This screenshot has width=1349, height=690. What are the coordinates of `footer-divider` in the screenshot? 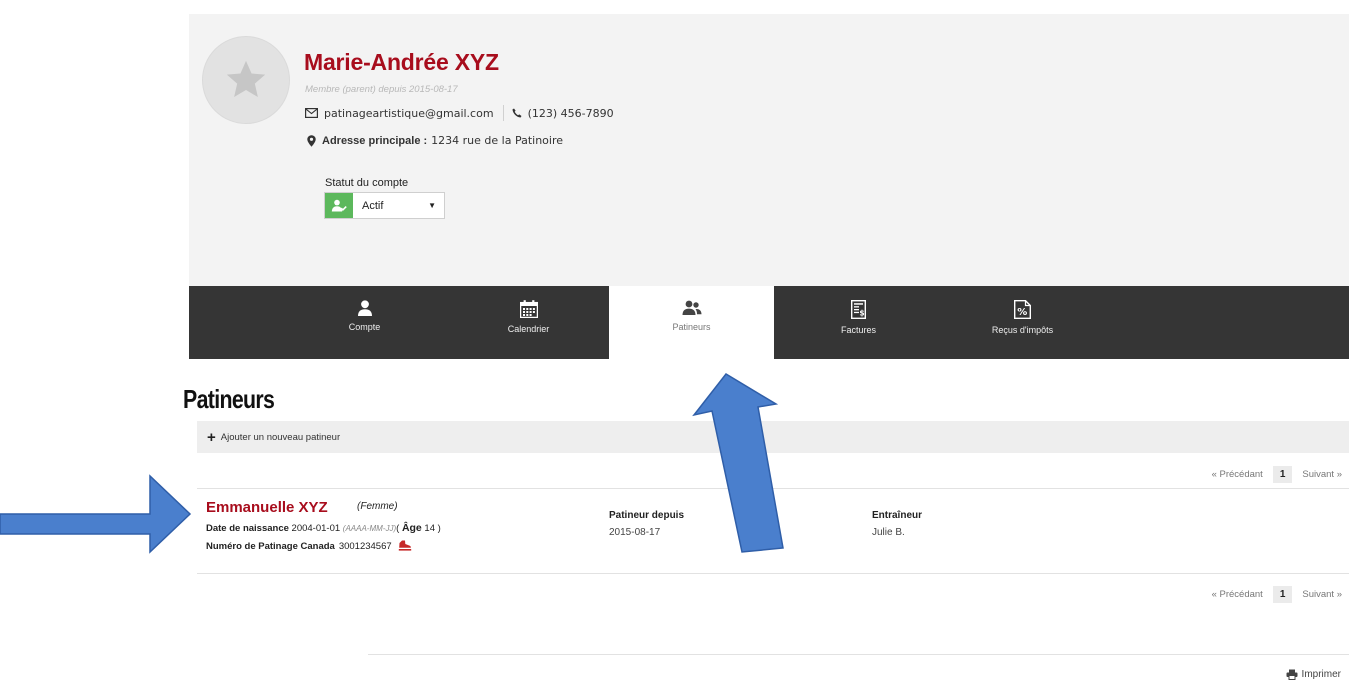 It's located at (858, 654).